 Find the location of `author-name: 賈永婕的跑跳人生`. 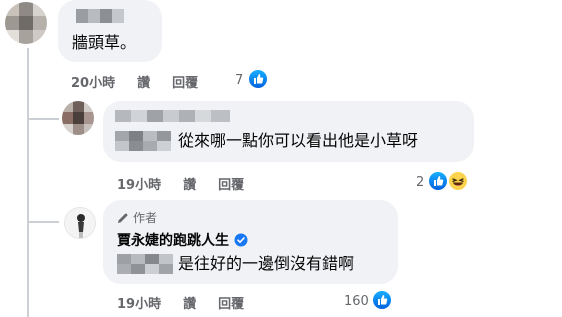

author-name: 賈永婕的跑跳人生 is located at coordinates (182, 240).